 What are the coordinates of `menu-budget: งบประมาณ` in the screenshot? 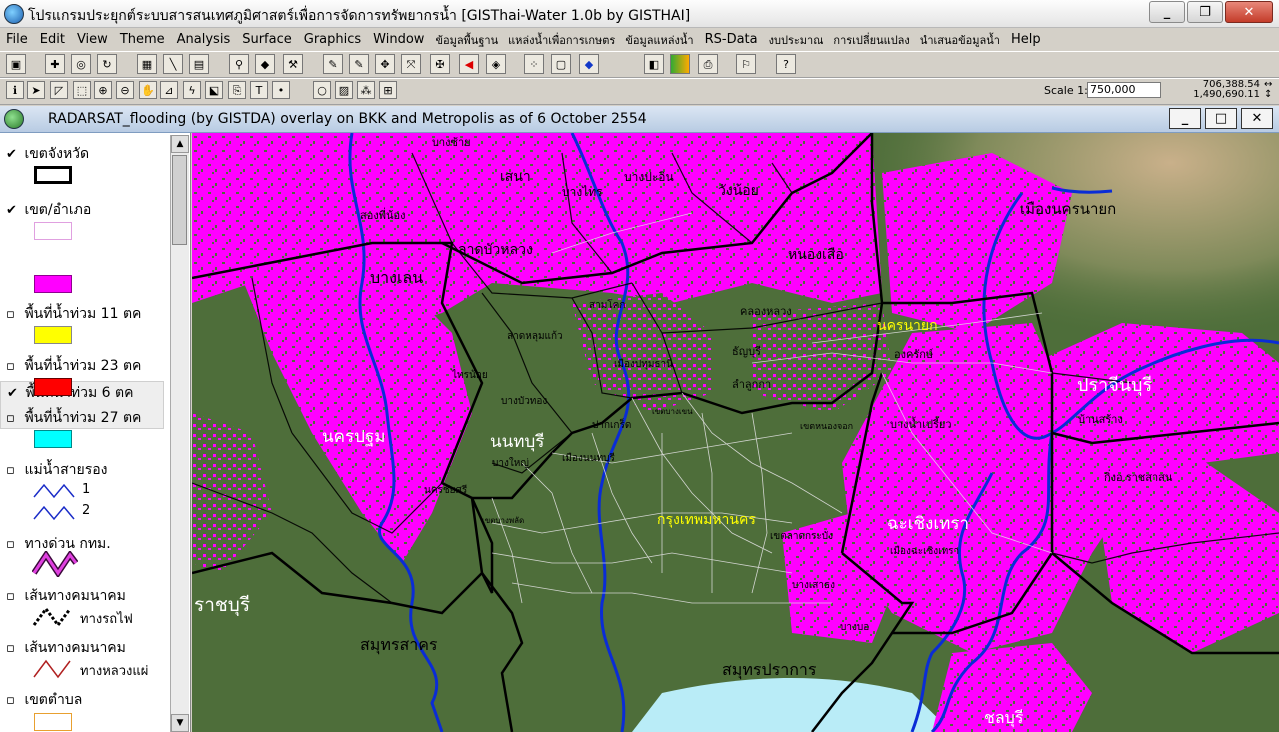 It's located at (796, 40).